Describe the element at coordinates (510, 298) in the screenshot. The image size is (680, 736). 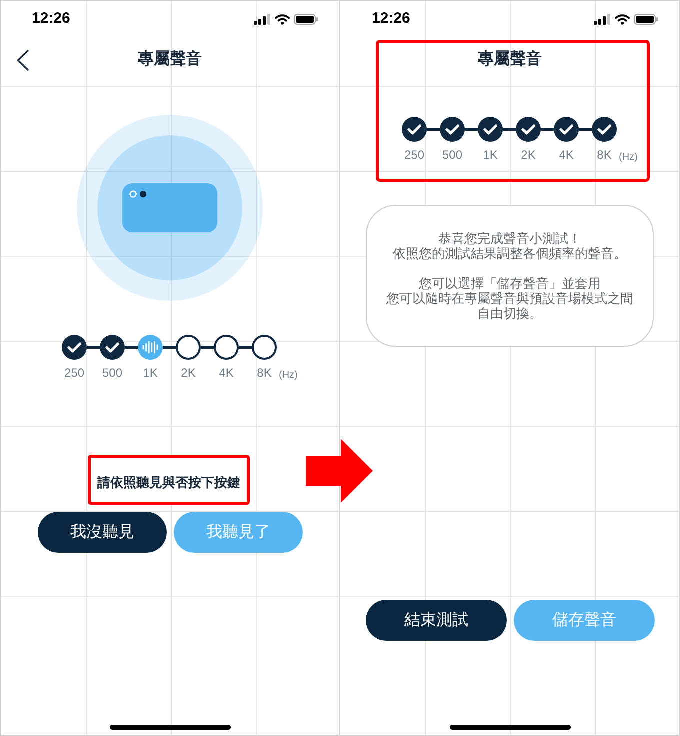
I see `message-paragraph: 您可以選擇「儲存聲音」並套用 您可以隨時在專屬聲音與預設音場模式之間 自由切換。` at that location.